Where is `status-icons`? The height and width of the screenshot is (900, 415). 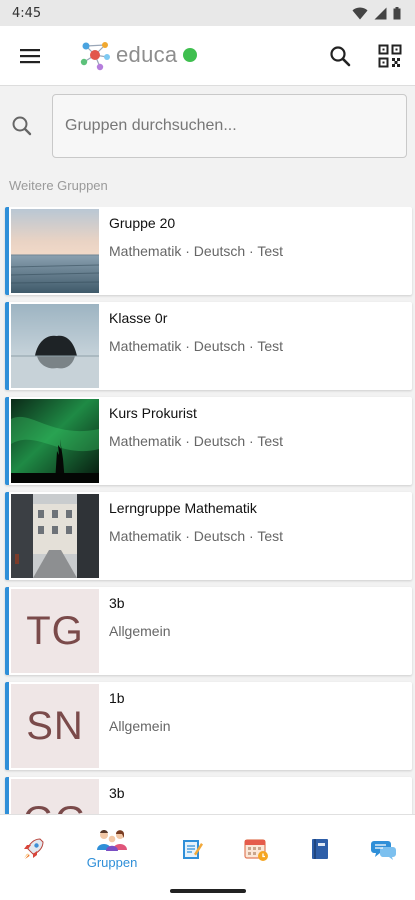
status-icons is located at coordinates (376, 13).